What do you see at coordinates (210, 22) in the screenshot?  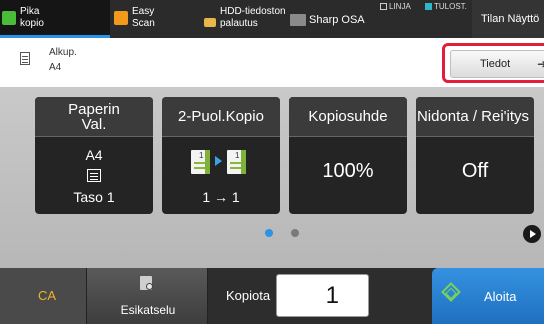 I see `folder-icon` at bounding box center [210, 22].